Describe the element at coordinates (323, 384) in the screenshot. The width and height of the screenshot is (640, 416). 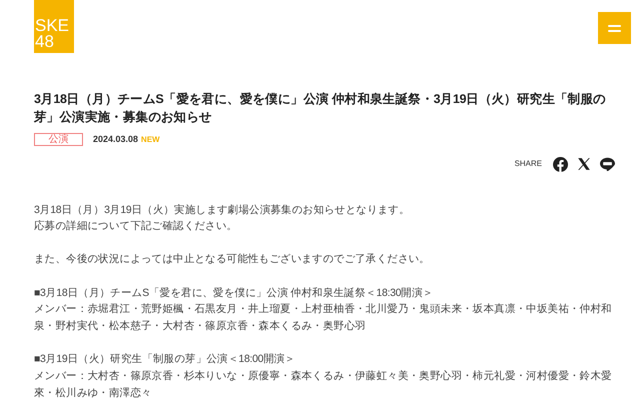
I see `body-text: メンバー：大村杏・篠原京香・杉本りいな・原優寧・森本くるみ・伊藤虹々美・奥野心羽・柿元礼愛・河村優愛・鈴木愛來・松川みゆ・南澤恋々` at that location.